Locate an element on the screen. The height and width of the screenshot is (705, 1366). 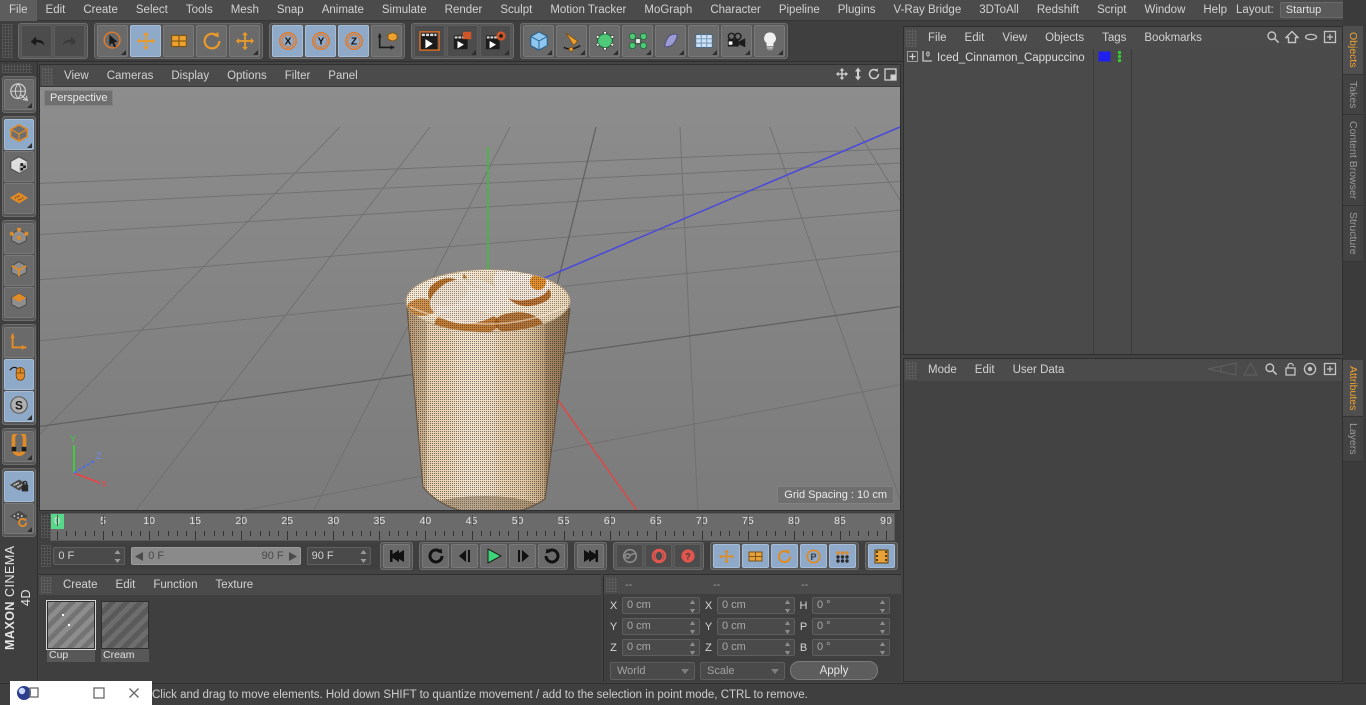
pla-key-button is located at coordinates (842, 556).